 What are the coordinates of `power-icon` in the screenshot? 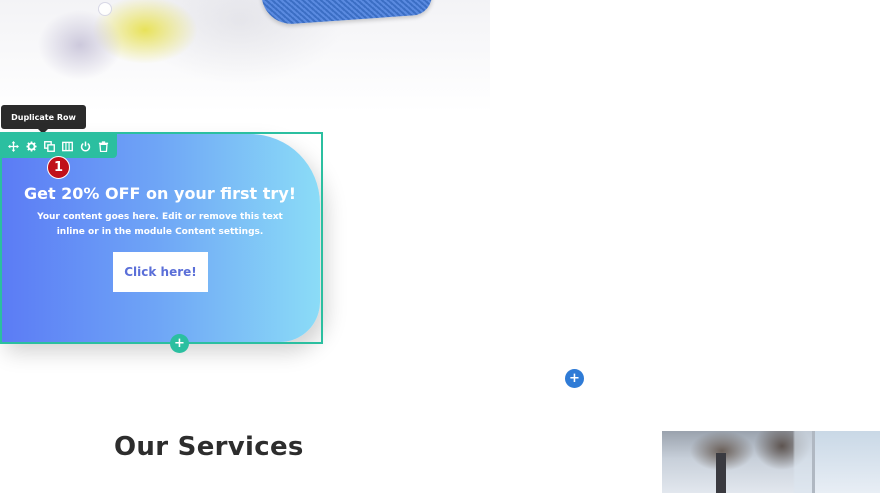 It's located at (85, 146).